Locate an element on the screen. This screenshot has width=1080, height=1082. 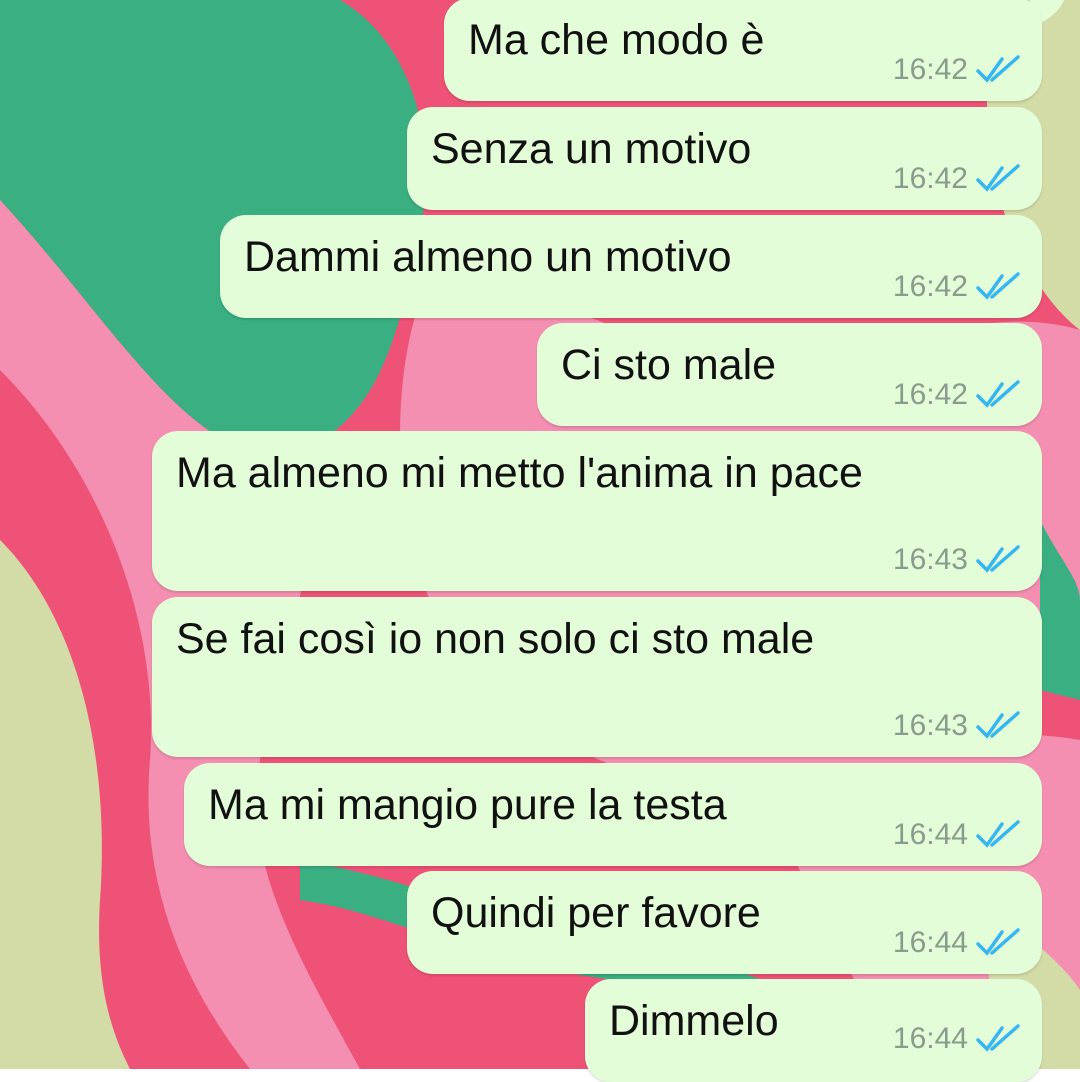
message-bubble: Ma almeno mi metto l'anima in pace 16:43 is located at coordinates (597, 511).